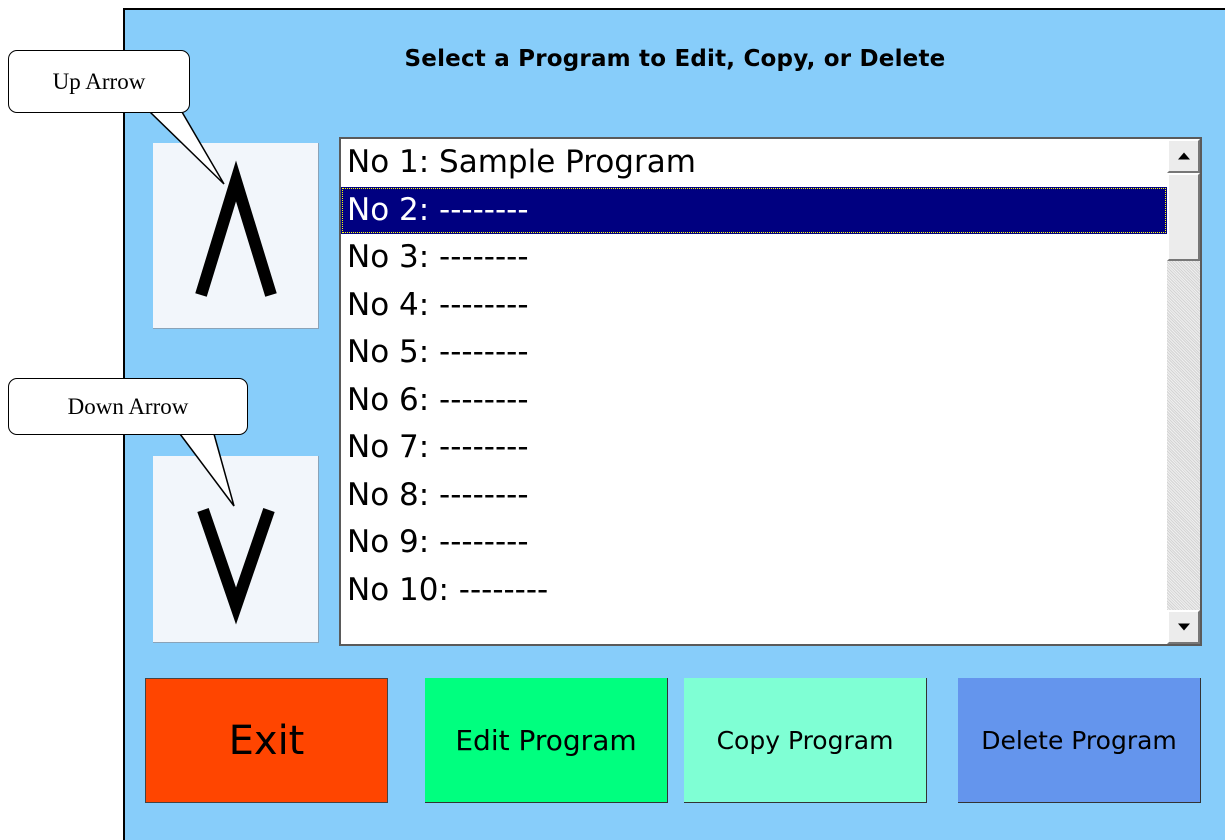 This screenshot has width=1225, height=840. What do you see at coordinates (546, 740) in the screenshot?
I see `edit-program-button: Edit Program` at bounding box center [546, 740].